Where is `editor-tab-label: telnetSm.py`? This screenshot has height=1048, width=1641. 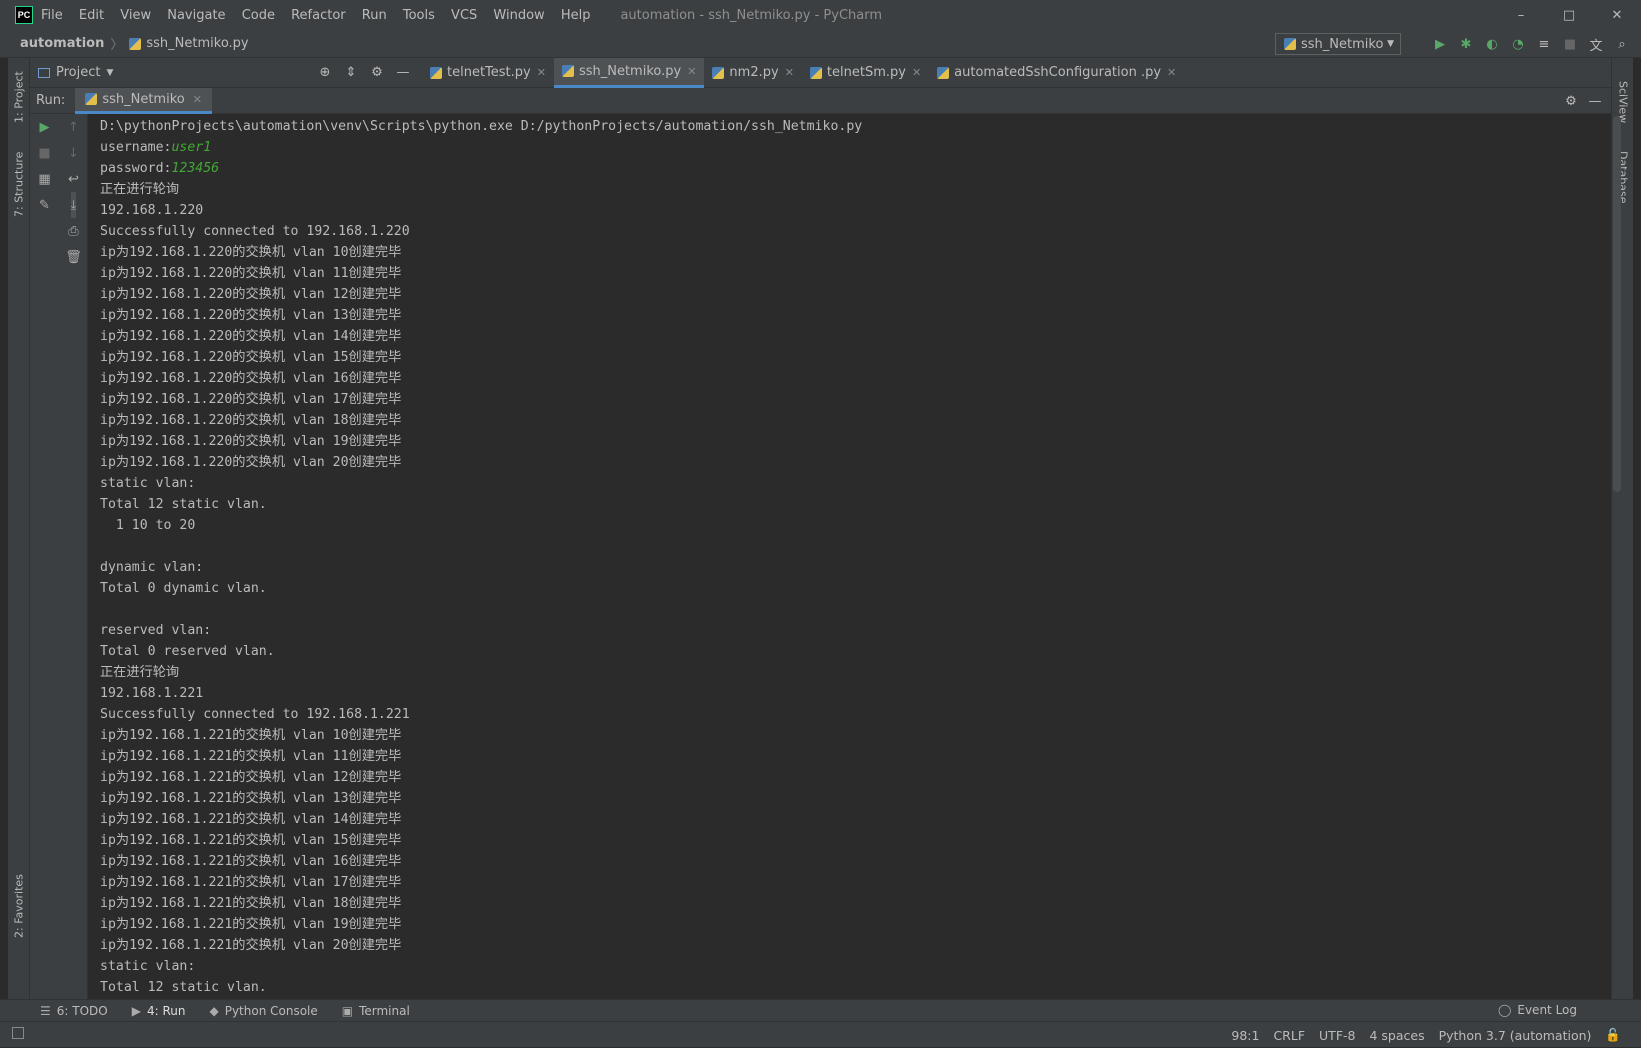 editor-tab-label: telnetSm.py is located at coordinates (866, 72).